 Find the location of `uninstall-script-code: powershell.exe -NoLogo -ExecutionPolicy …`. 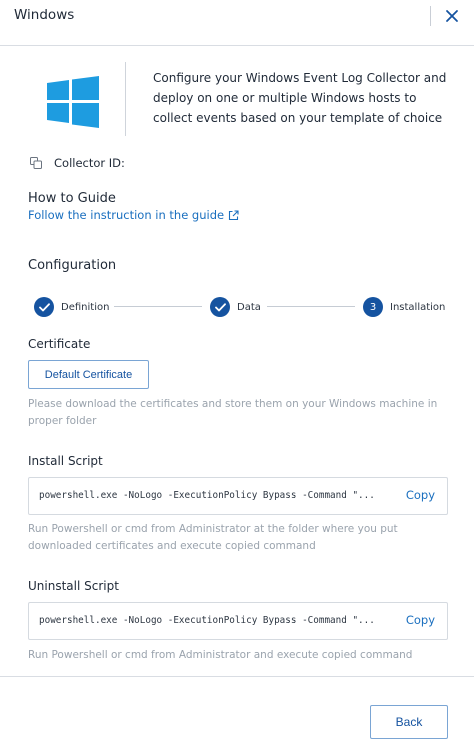

uninstall-script-code: powershell.exe -NoLogo -ExecutionPolicy … is located at coordinates (214, 620).